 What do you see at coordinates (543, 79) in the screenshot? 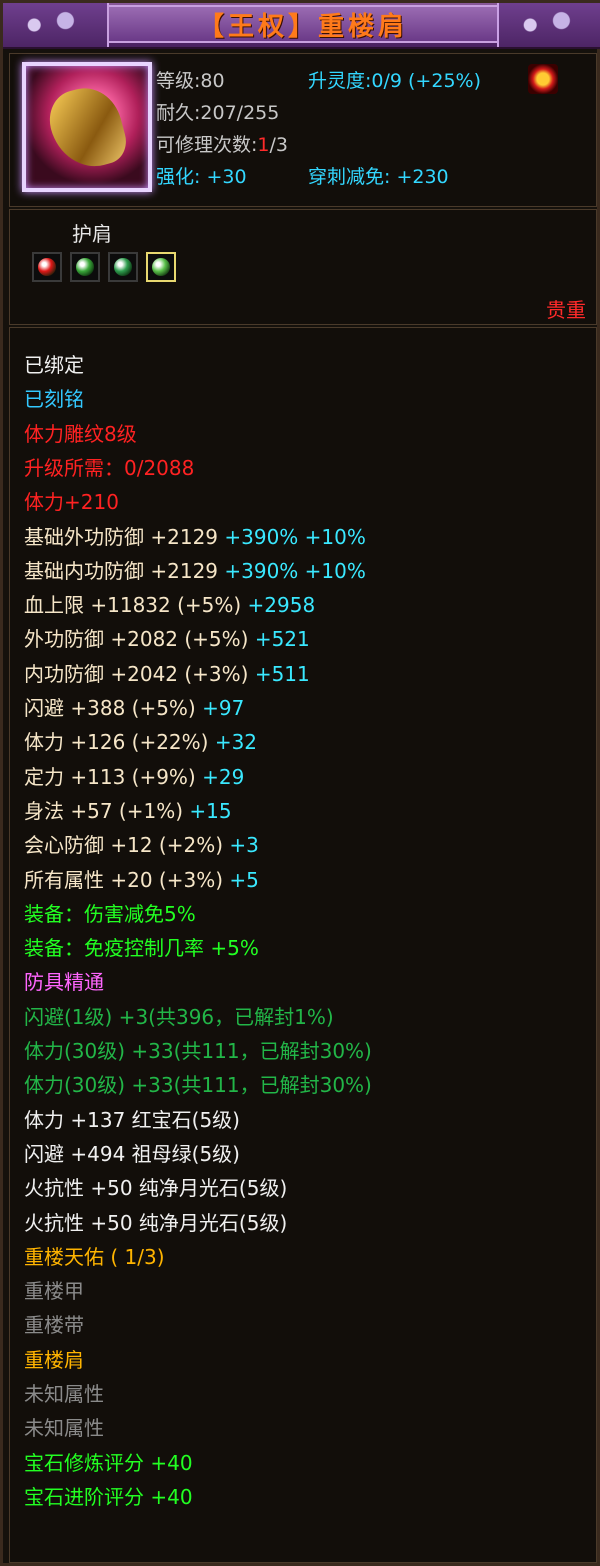
I see `upgrade-icon` at bounding box center [543, 79].